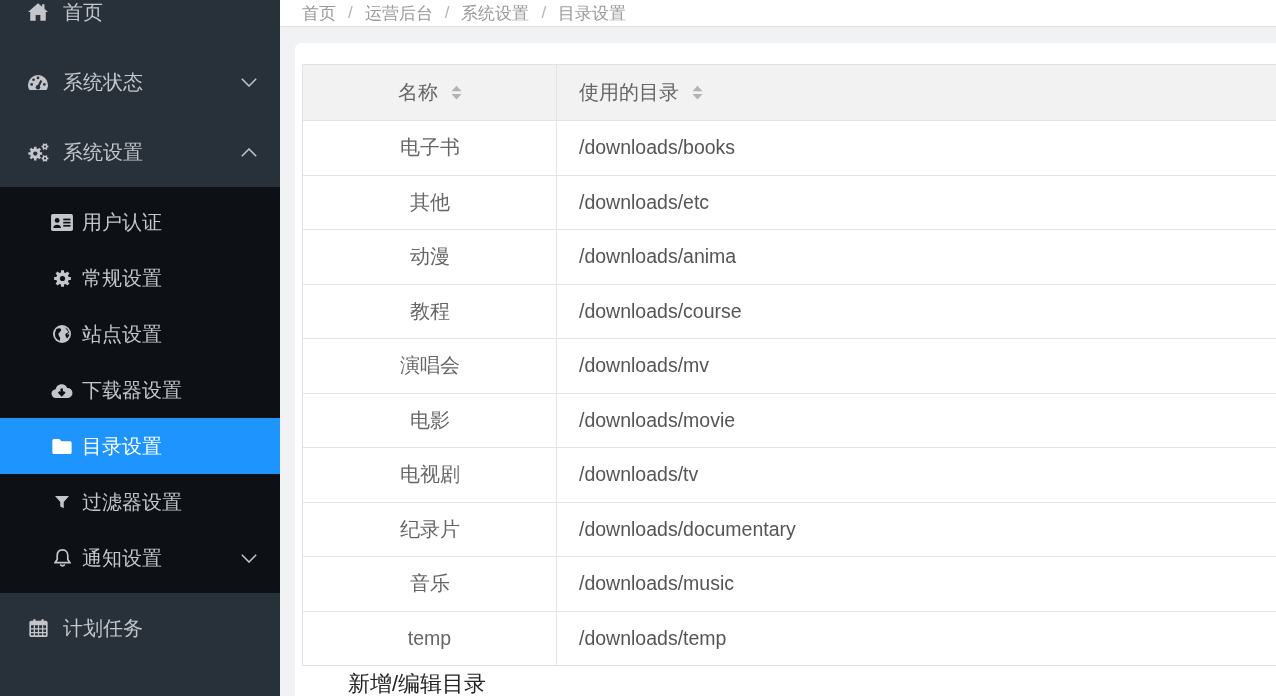 The width and height of the screenshot is (1276, 696). Describe the element at coordinates (62, 390) in the screenshot. I see `cloud-download-icon` at that location.